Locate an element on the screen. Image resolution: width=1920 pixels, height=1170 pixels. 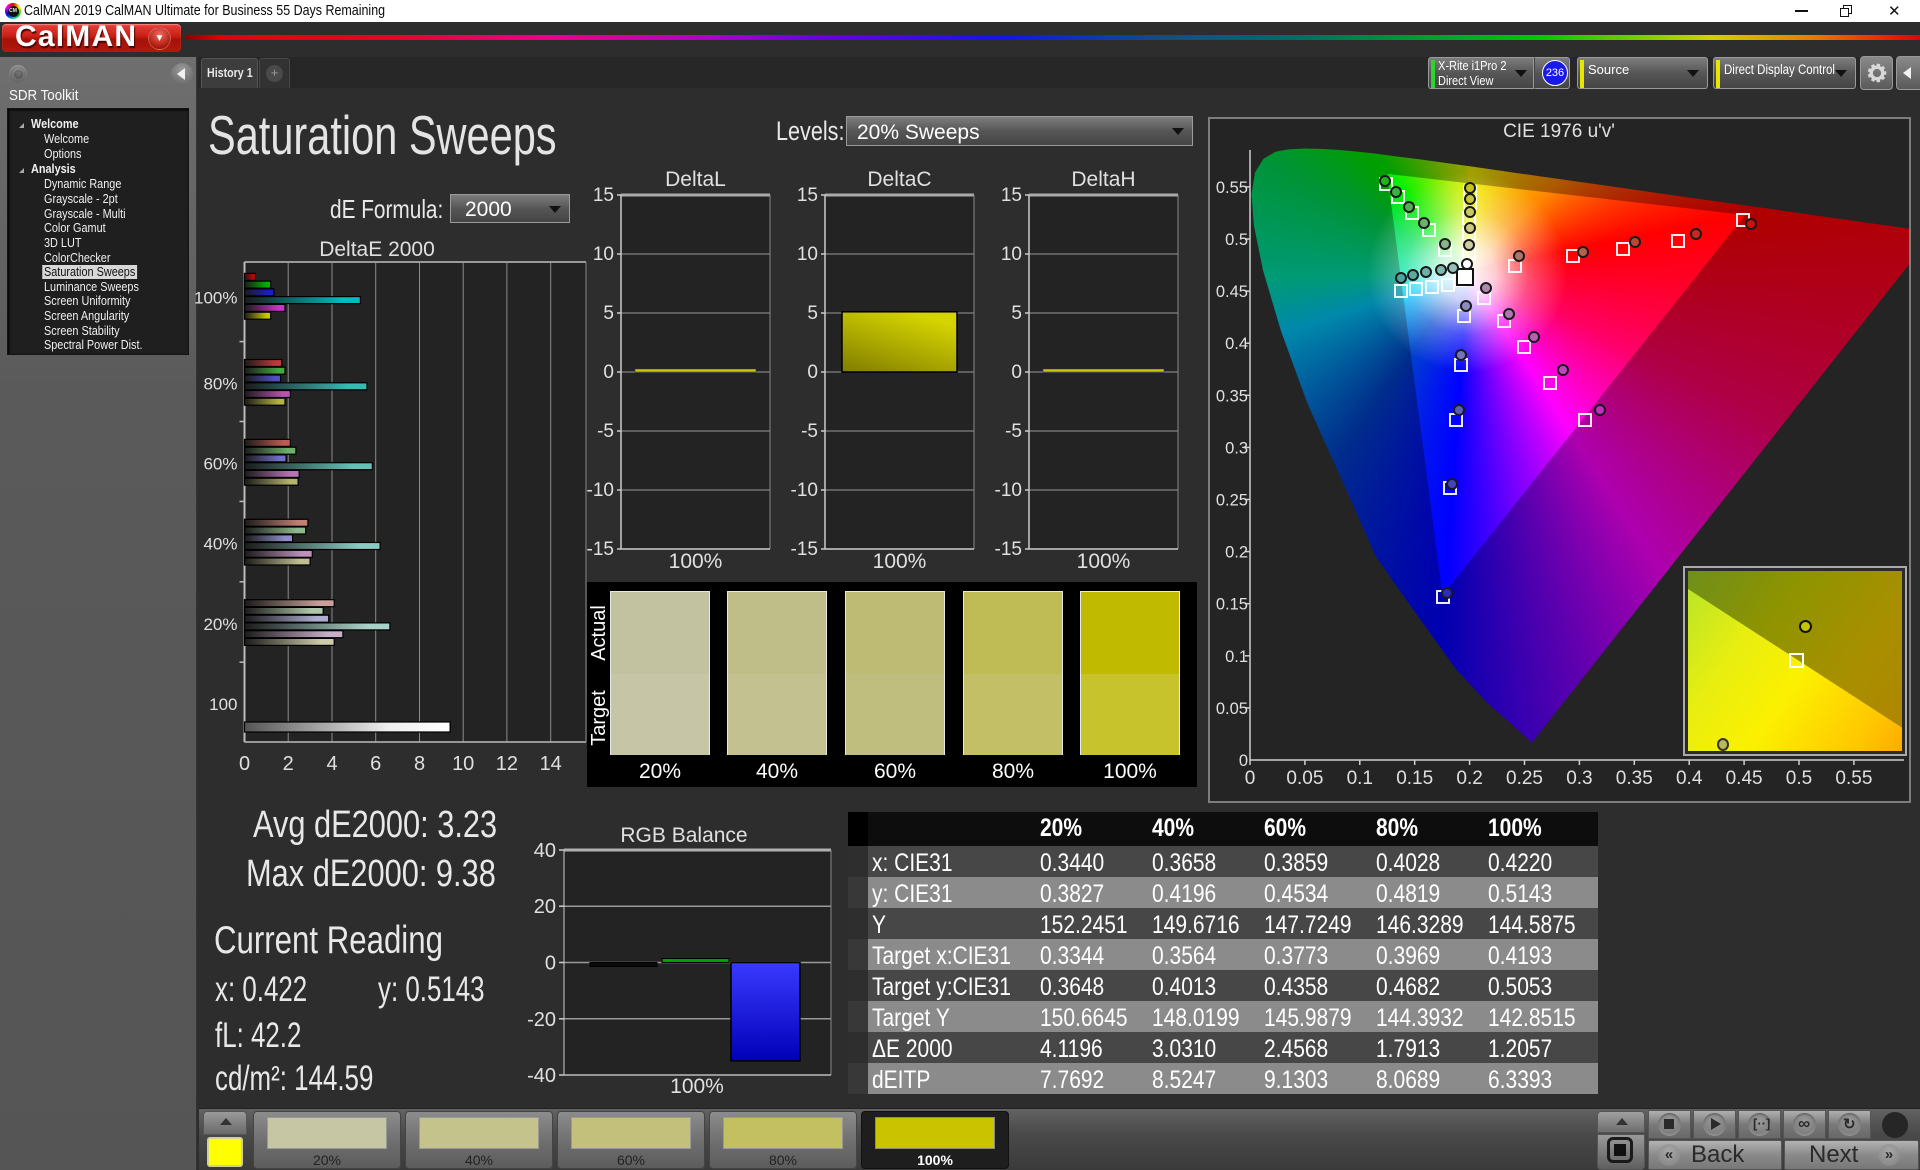
svg-text: -20 is located at coordinates (541, 1020).